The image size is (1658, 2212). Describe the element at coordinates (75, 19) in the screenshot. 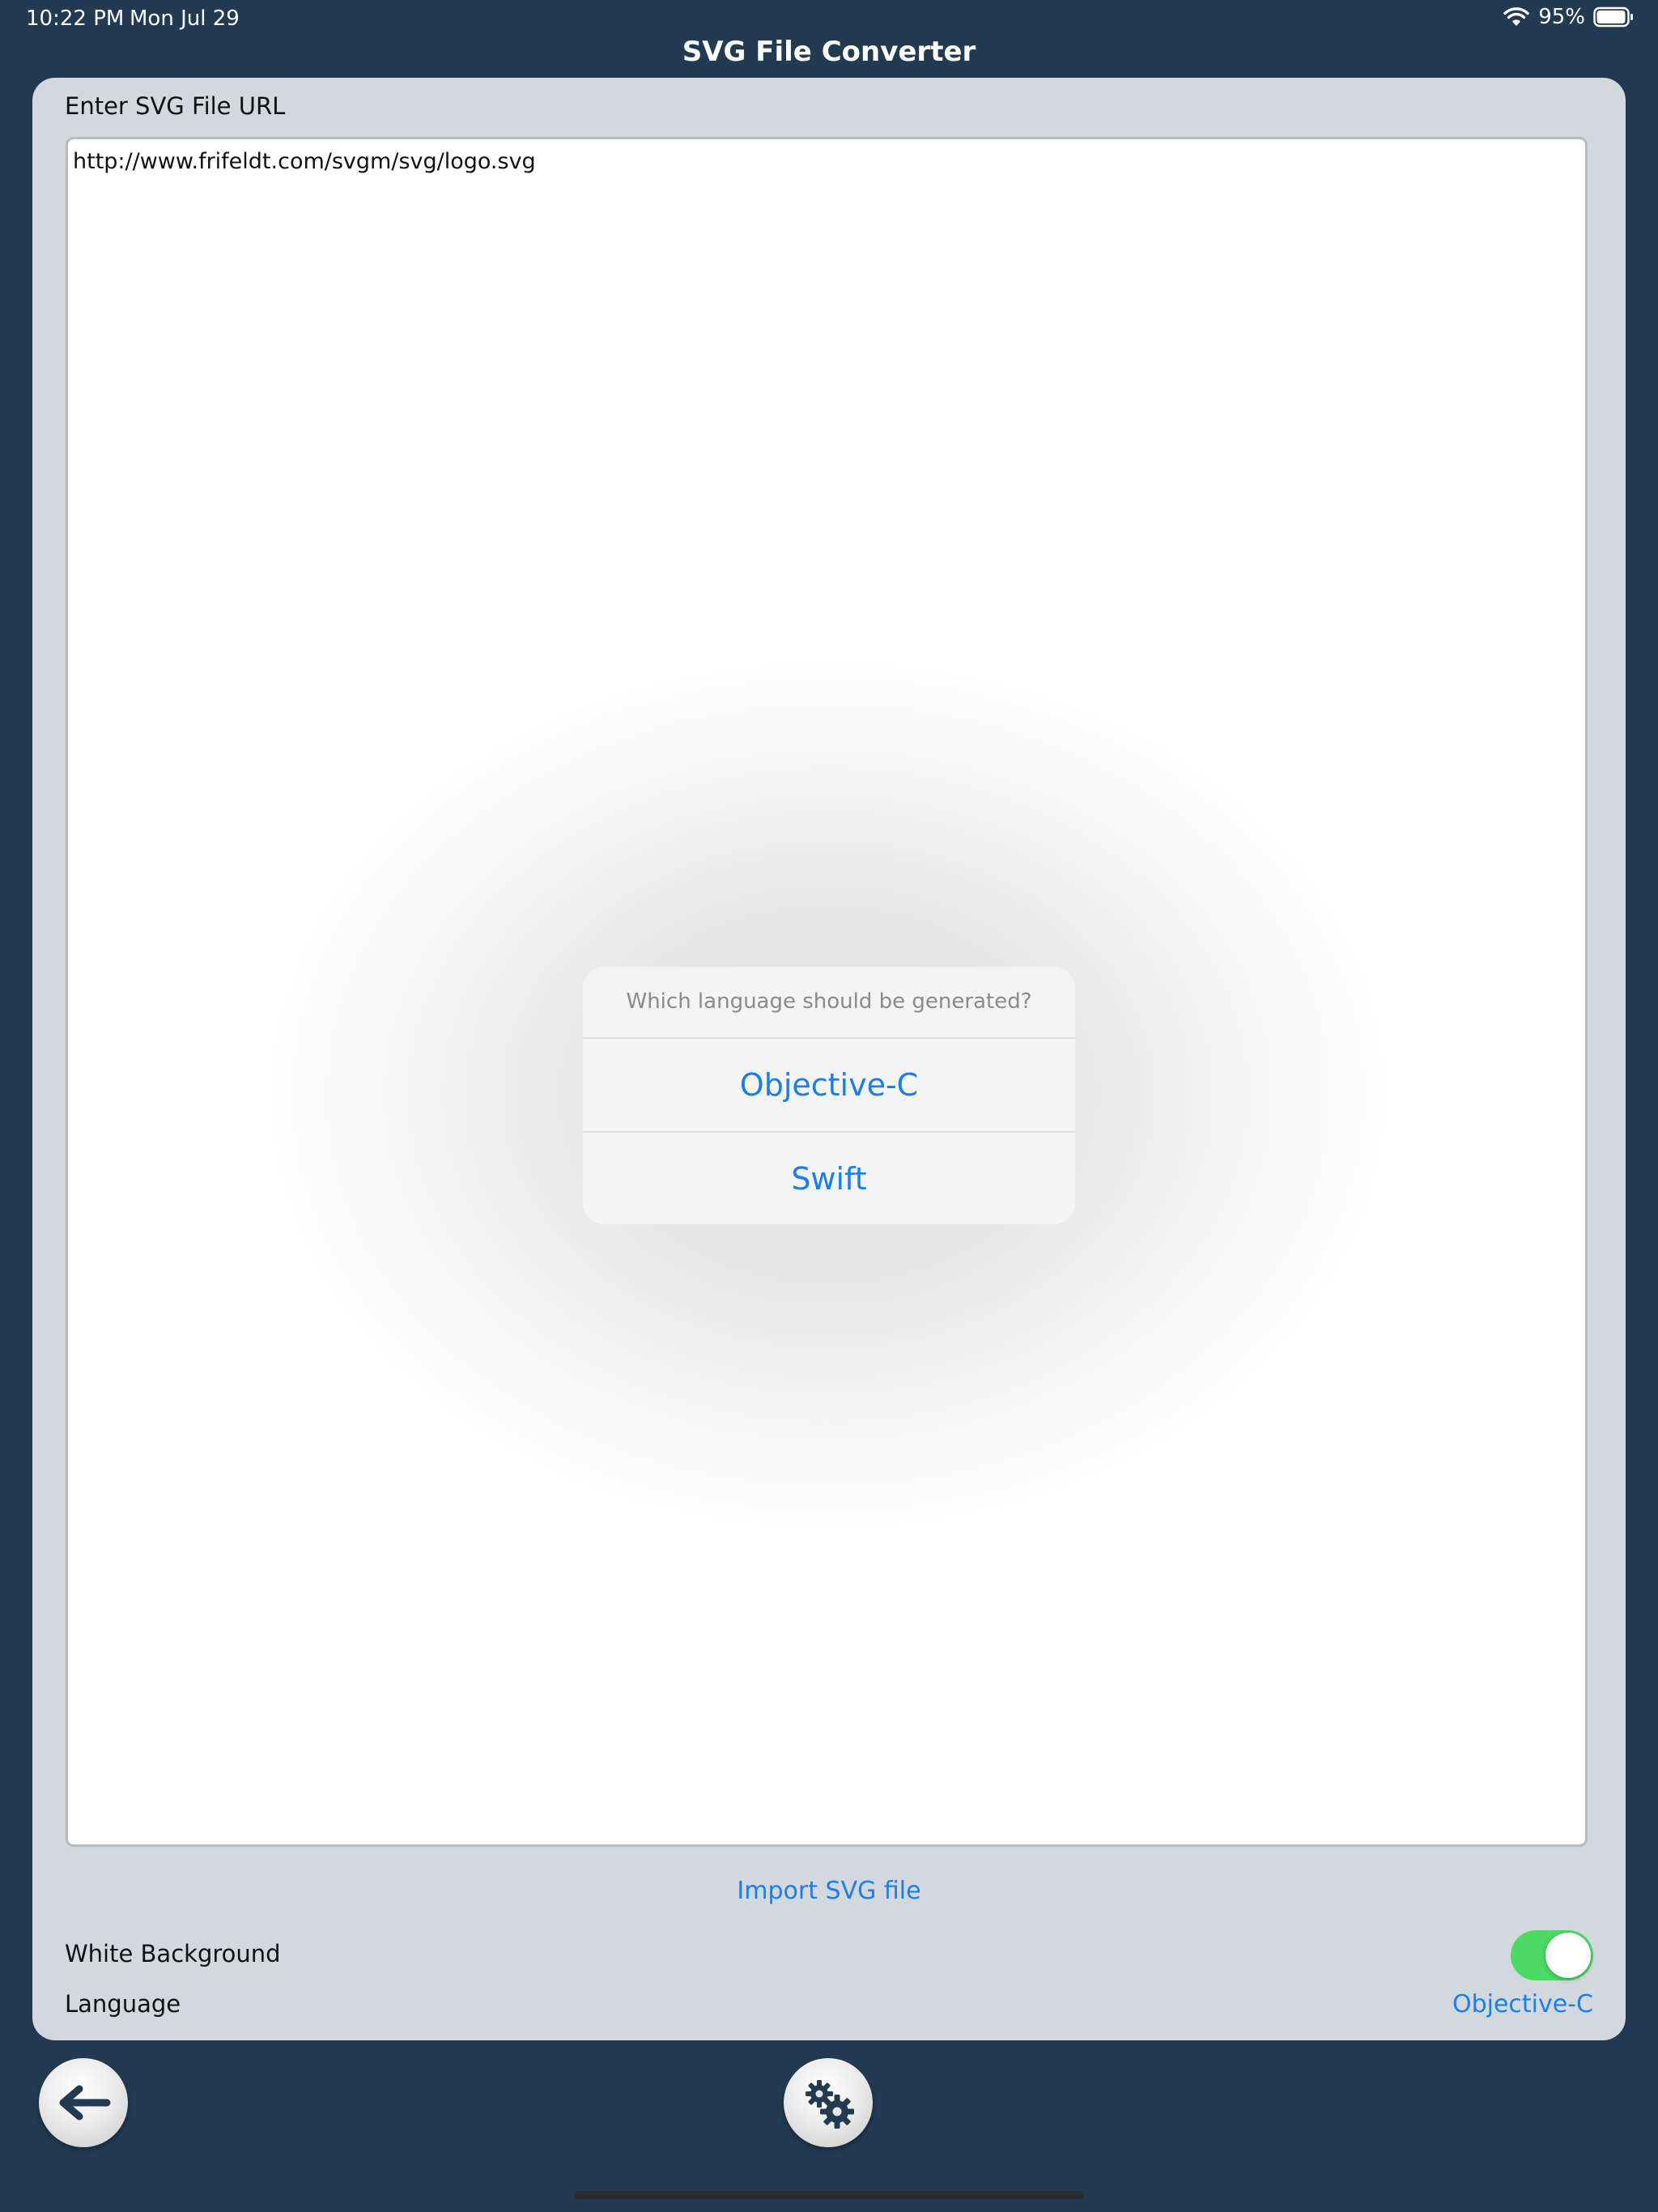

I see `status-time: 10:22 PM` at that location.